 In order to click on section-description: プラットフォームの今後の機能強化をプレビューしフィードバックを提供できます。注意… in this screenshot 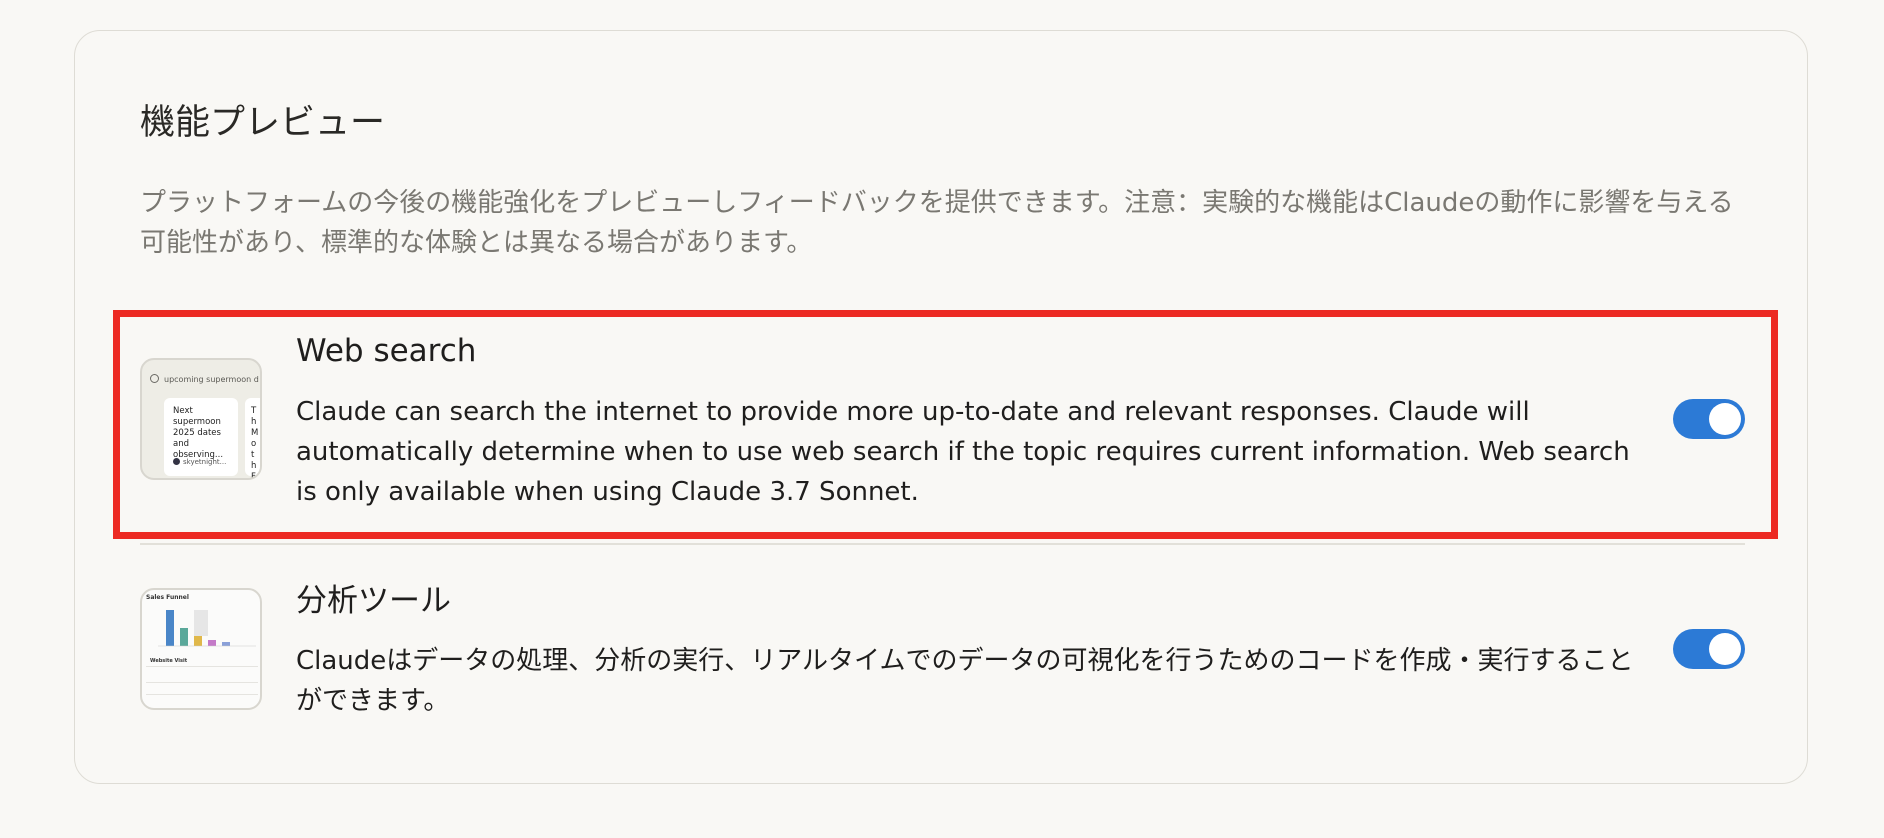, I will do `click(937, 223)`.